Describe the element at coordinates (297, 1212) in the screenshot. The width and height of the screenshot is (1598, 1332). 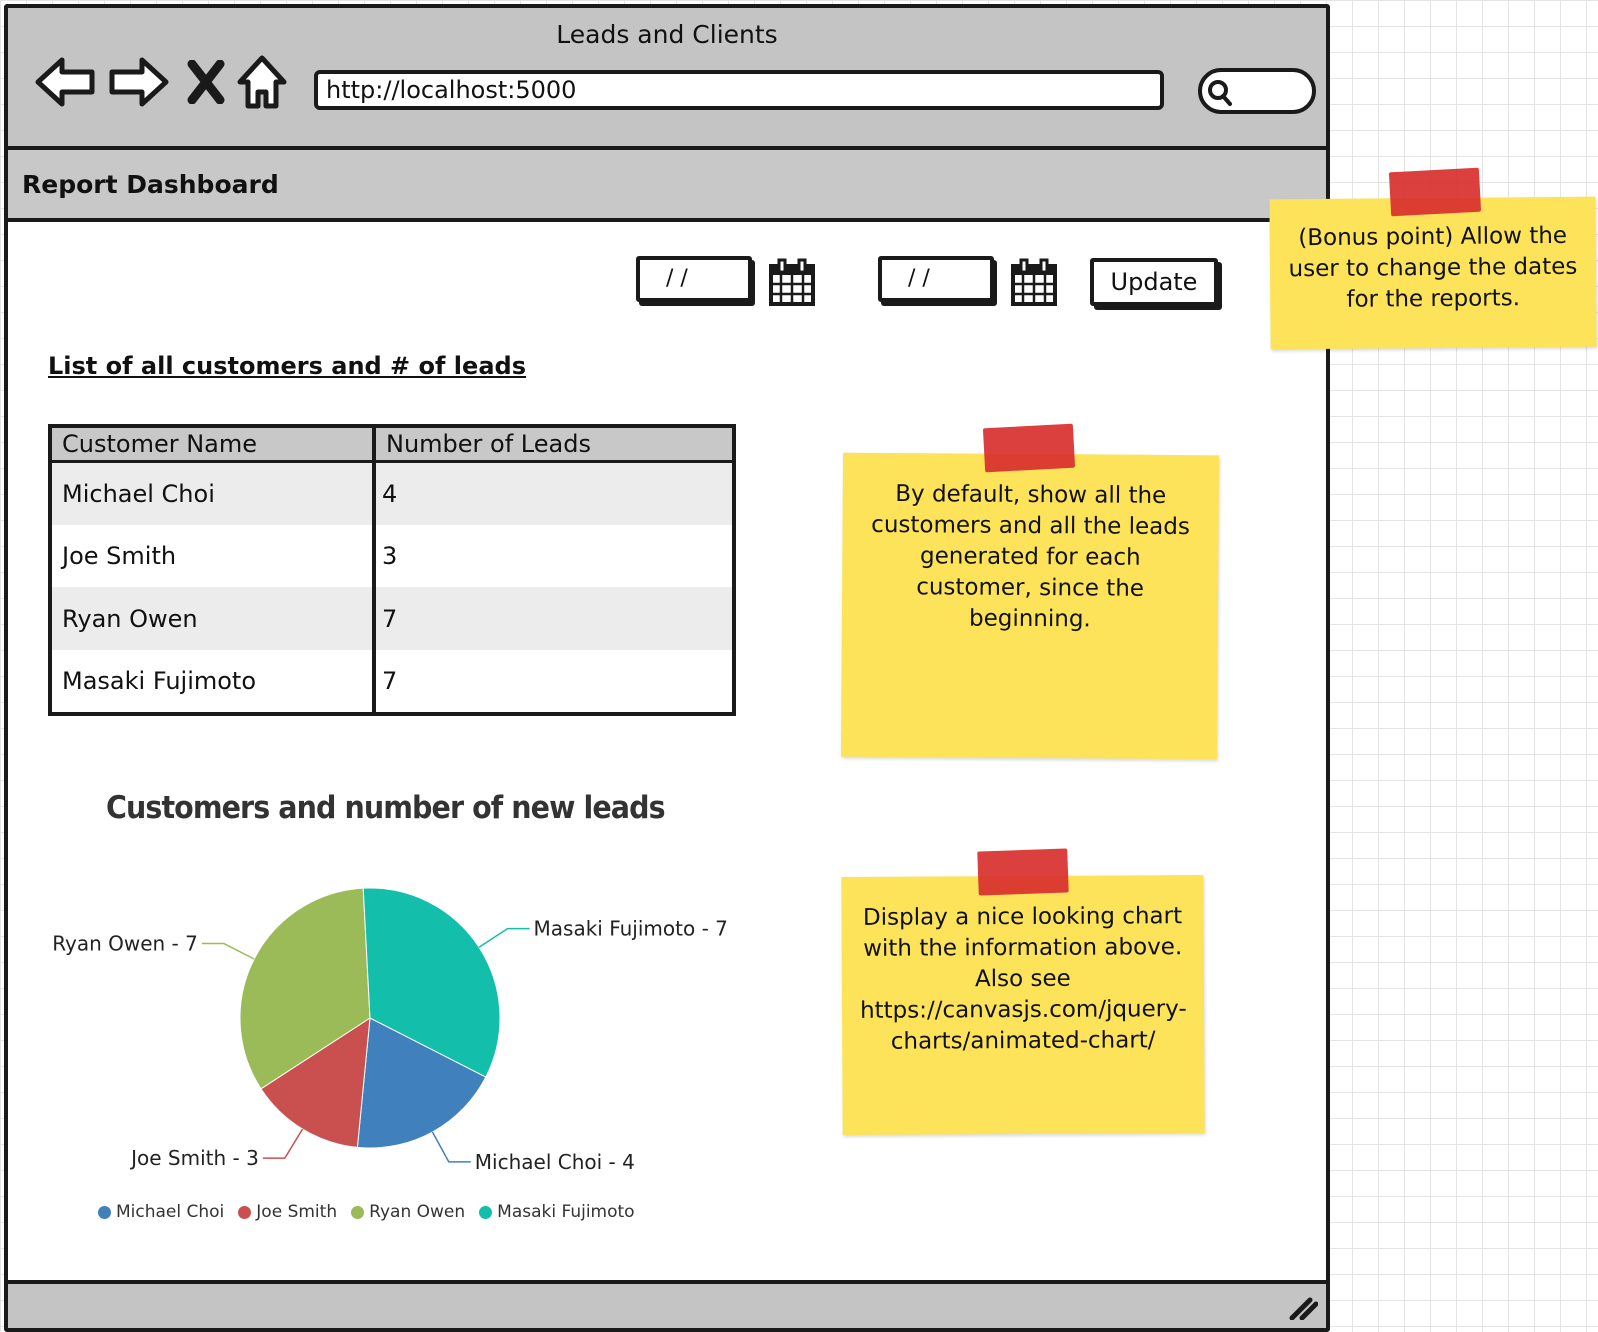
I see `legend-label: Joe Smith` at that location.